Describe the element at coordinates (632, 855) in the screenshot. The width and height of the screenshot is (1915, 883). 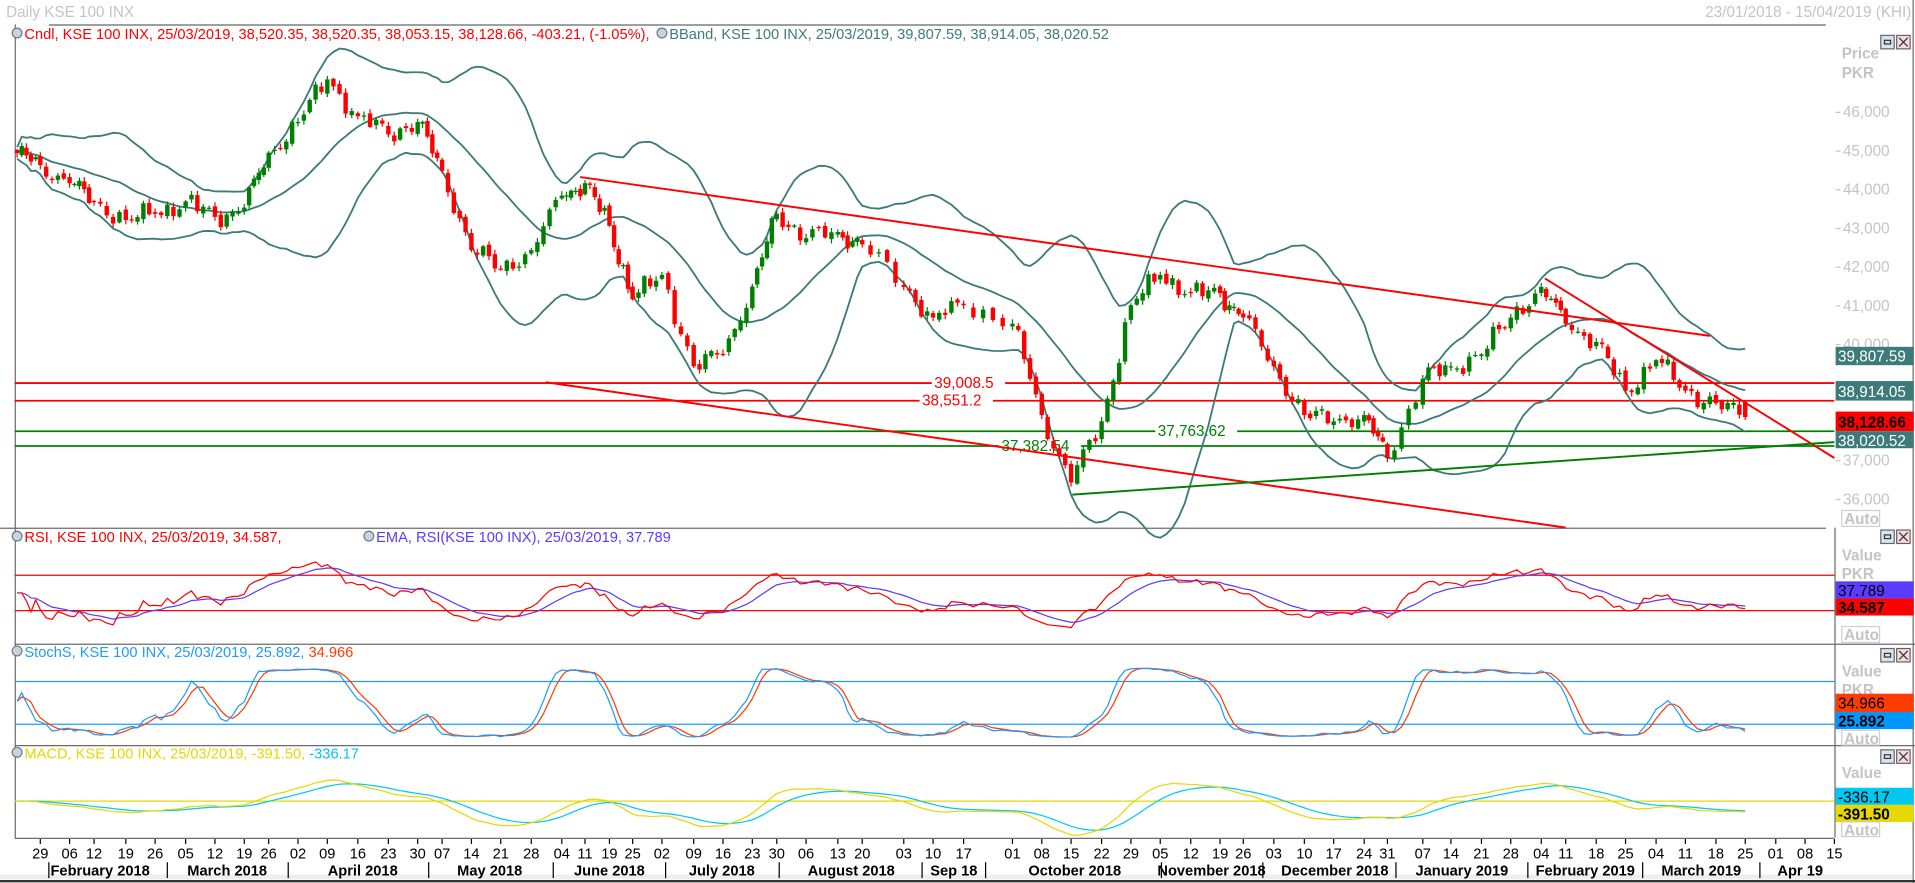
I see `date-tick-label: 25` at that location.